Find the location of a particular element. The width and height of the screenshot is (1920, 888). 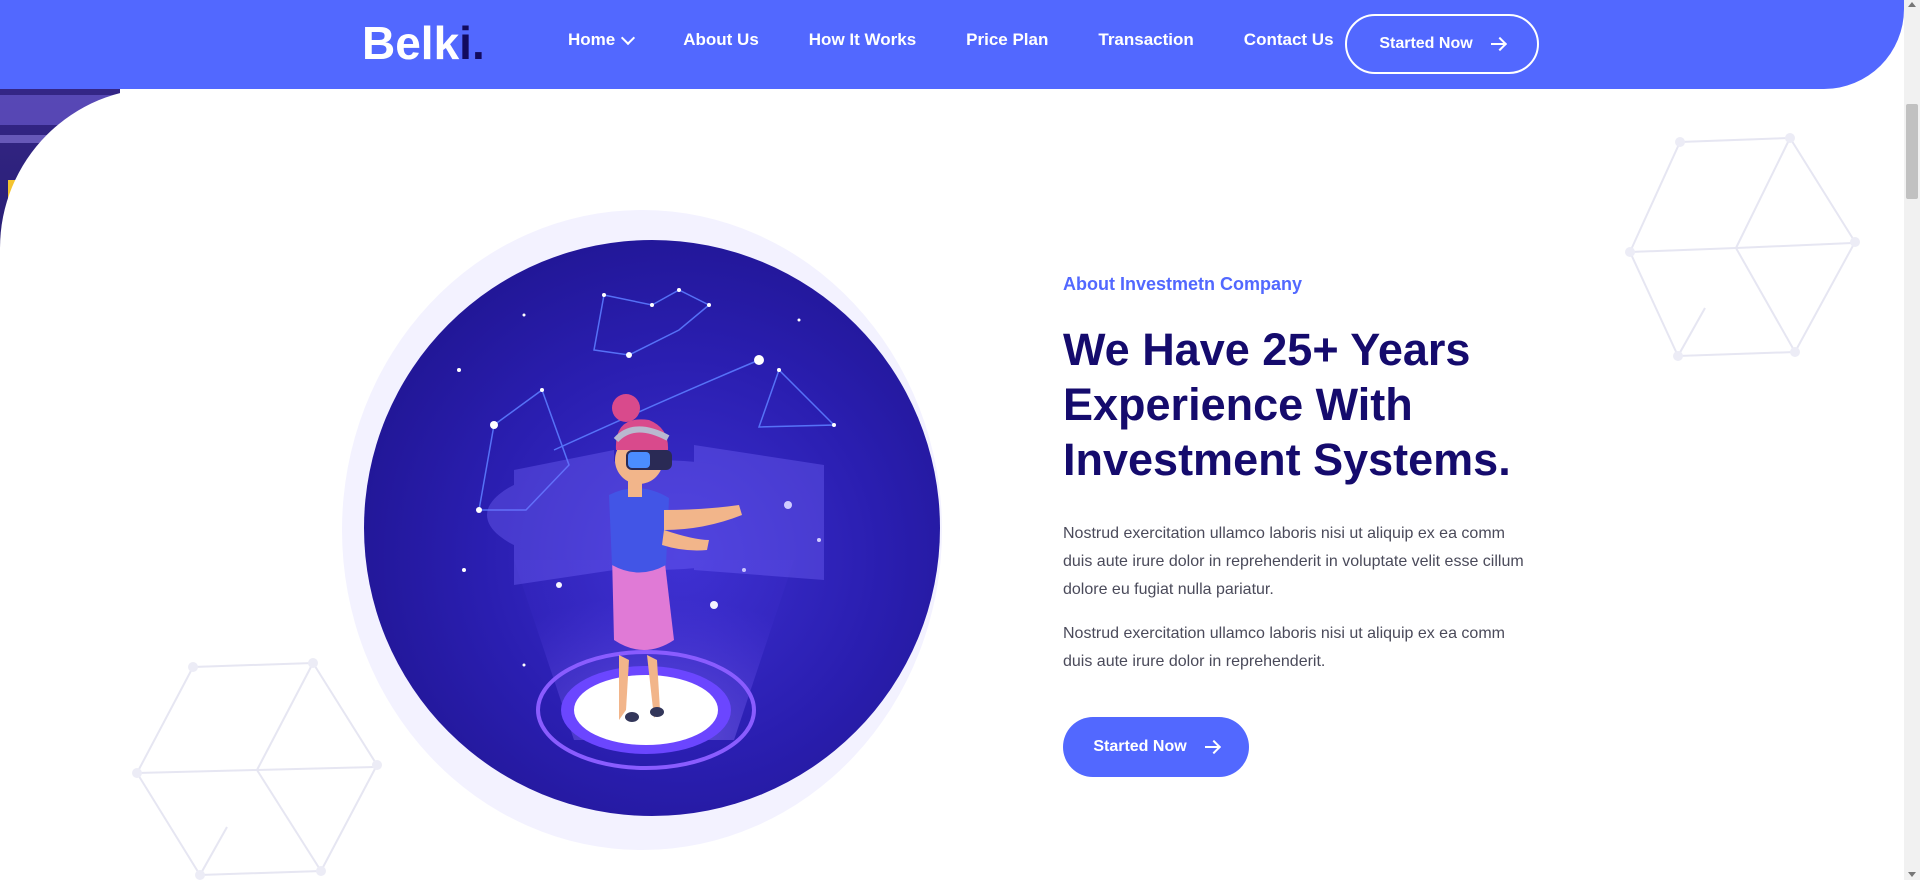

logo-text: Belk is located at coordinates (411, 43).